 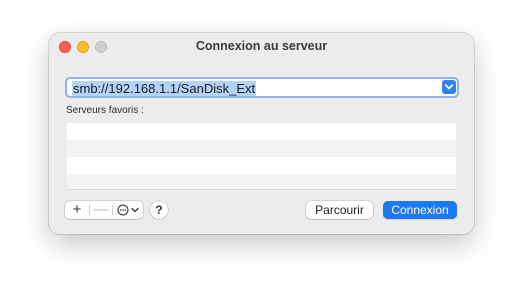 What do you see at coordinates (262, 87) in the screenshot?
I see `server-address-input: smb://192.168.1.1/SanDisk_Ext` at bounding box center [262, 87].